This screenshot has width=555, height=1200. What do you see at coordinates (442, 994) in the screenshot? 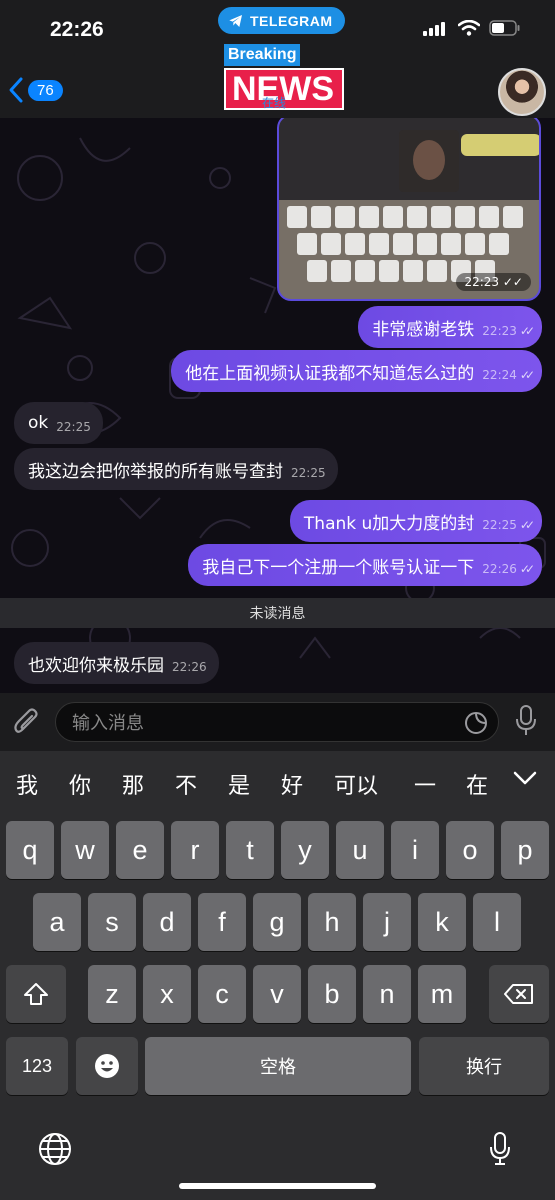
I see `key-m: m` at bounding box center [442, 994].